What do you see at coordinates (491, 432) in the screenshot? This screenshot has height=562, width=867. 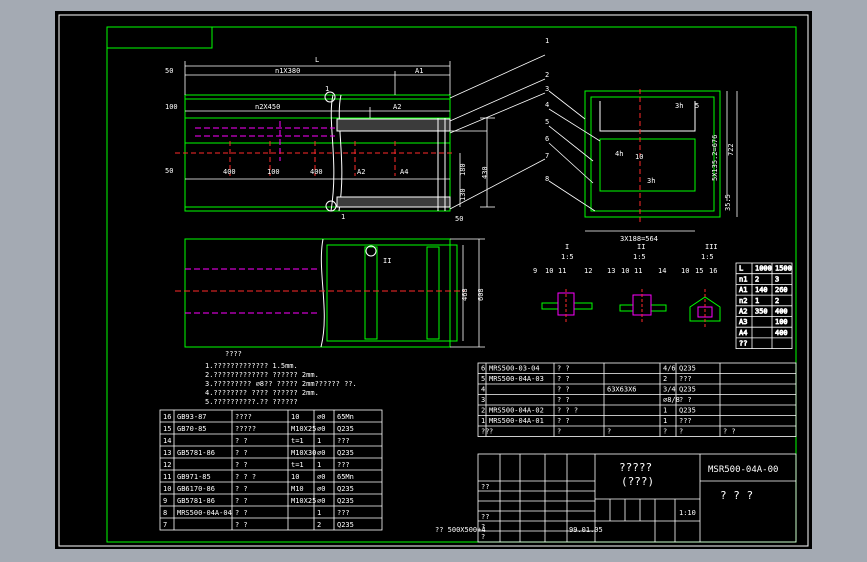 I see `bom-upper-cell: ?` at bounding box center [491, 432].